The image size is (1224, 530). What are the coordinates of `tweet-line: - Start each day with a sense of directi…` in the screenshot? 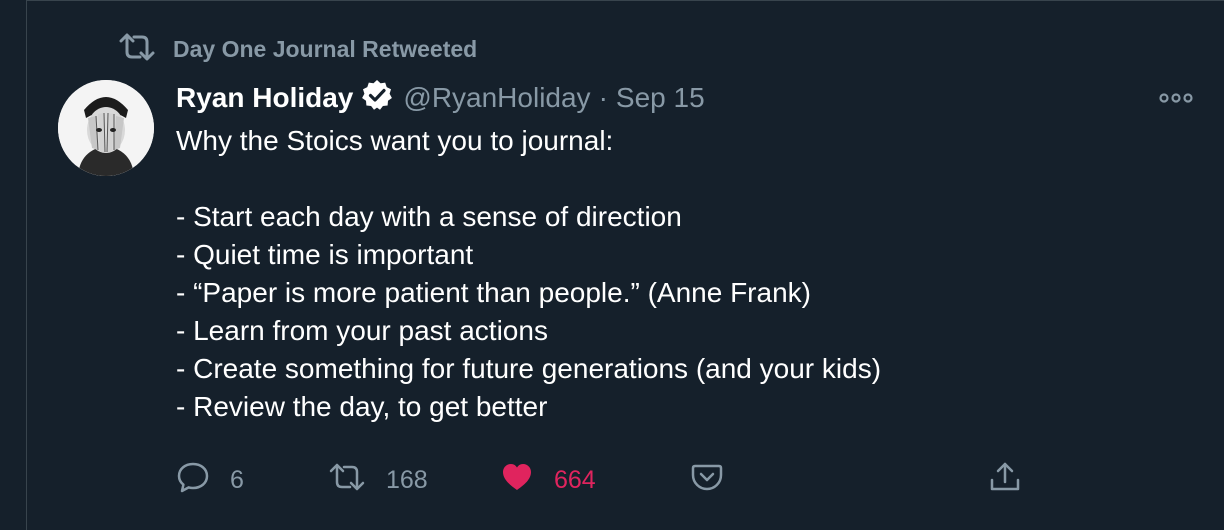 It's located at (429, 216).